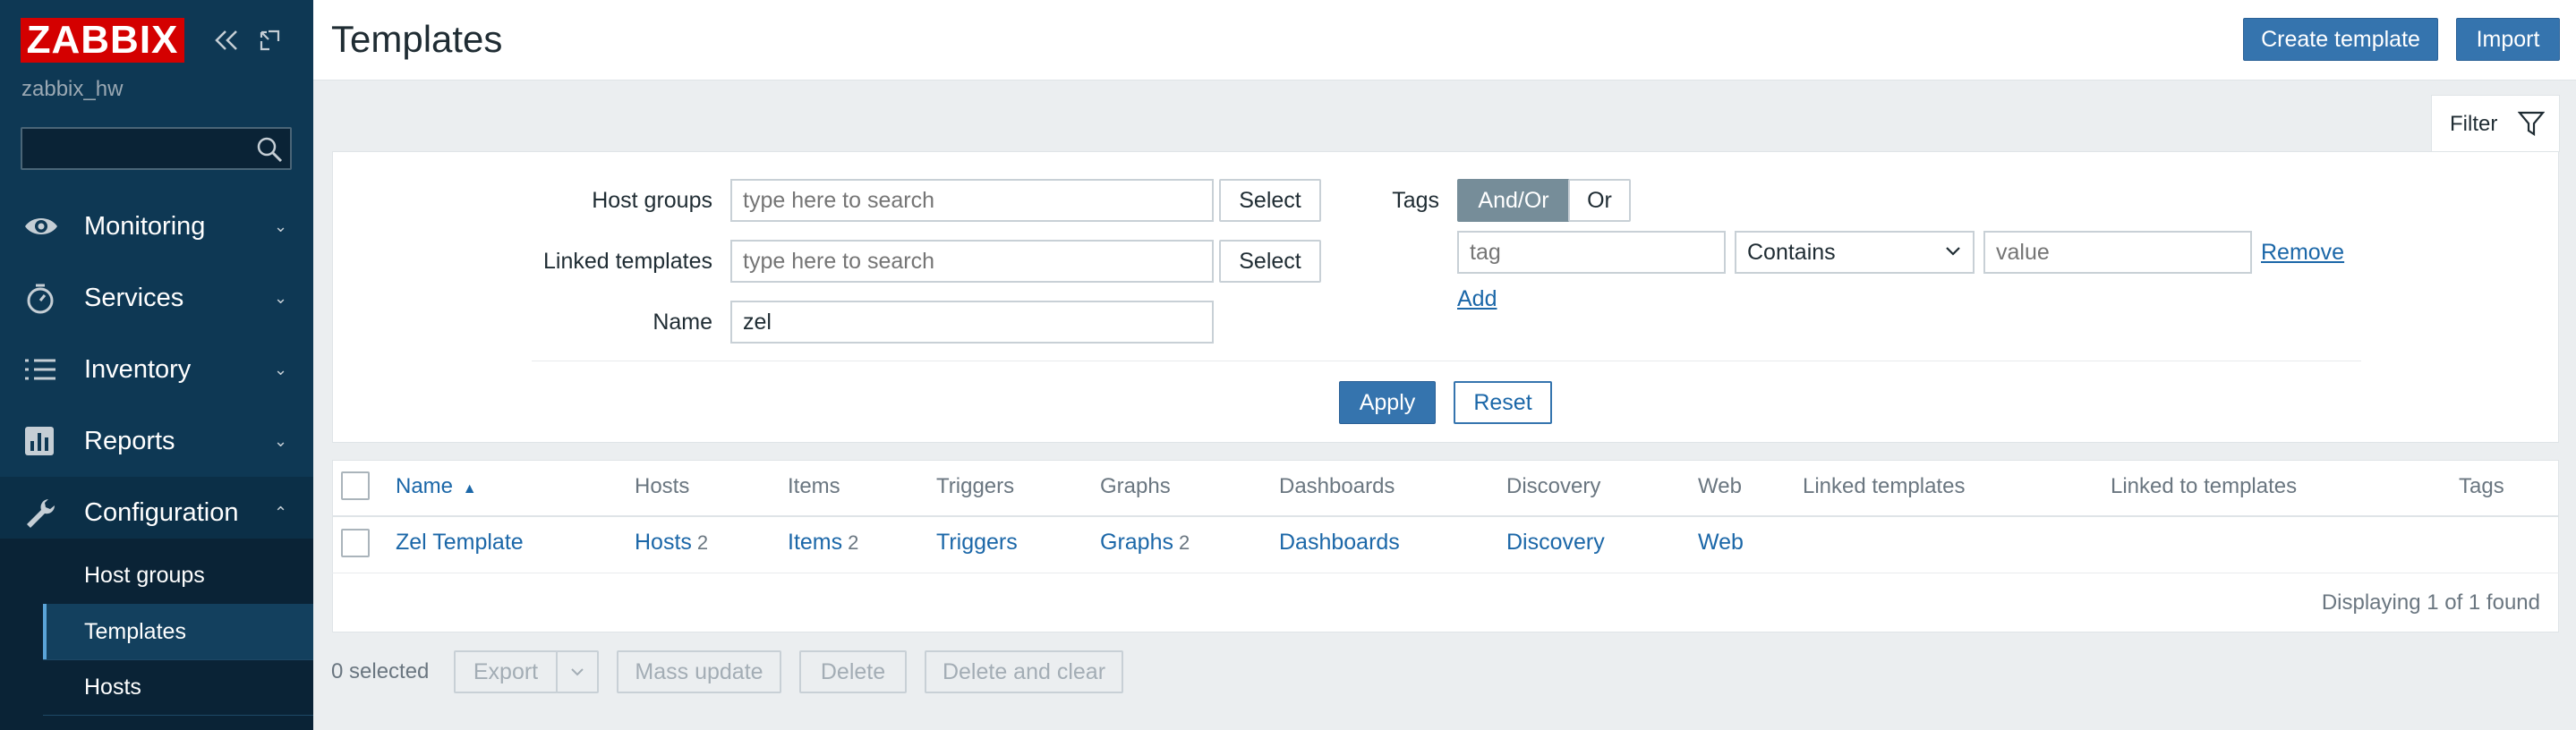 Image resolution: width=2576 pixels, height=730 pixels. I want to click on submenu-divider, so click(178, 716).